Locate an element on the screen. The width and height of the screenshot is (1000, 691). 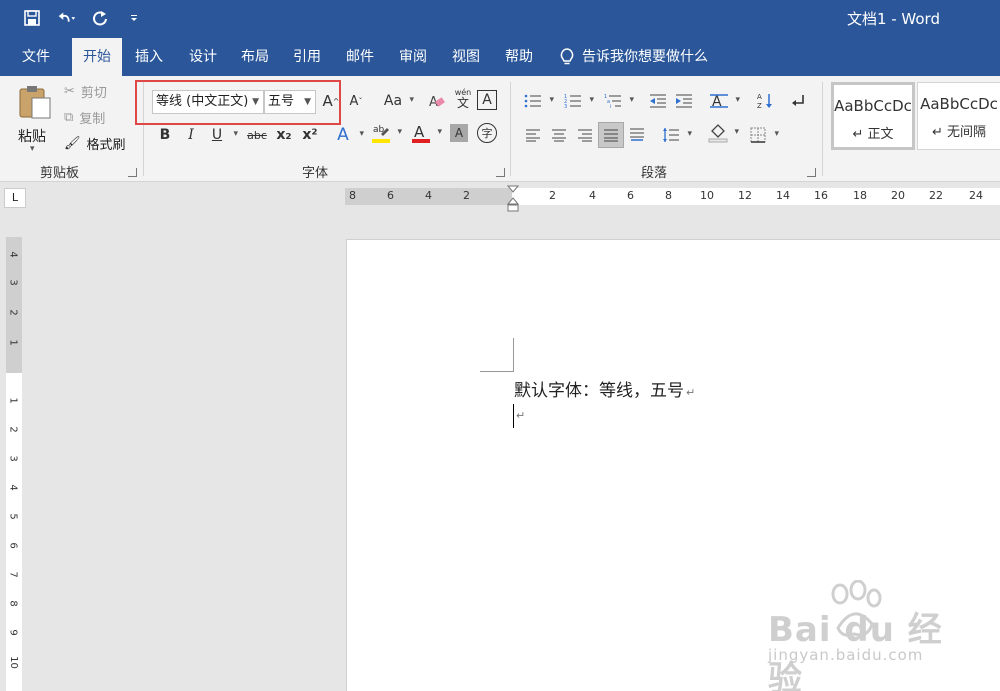
character-border-button: A is located at coordinates (487, 100).